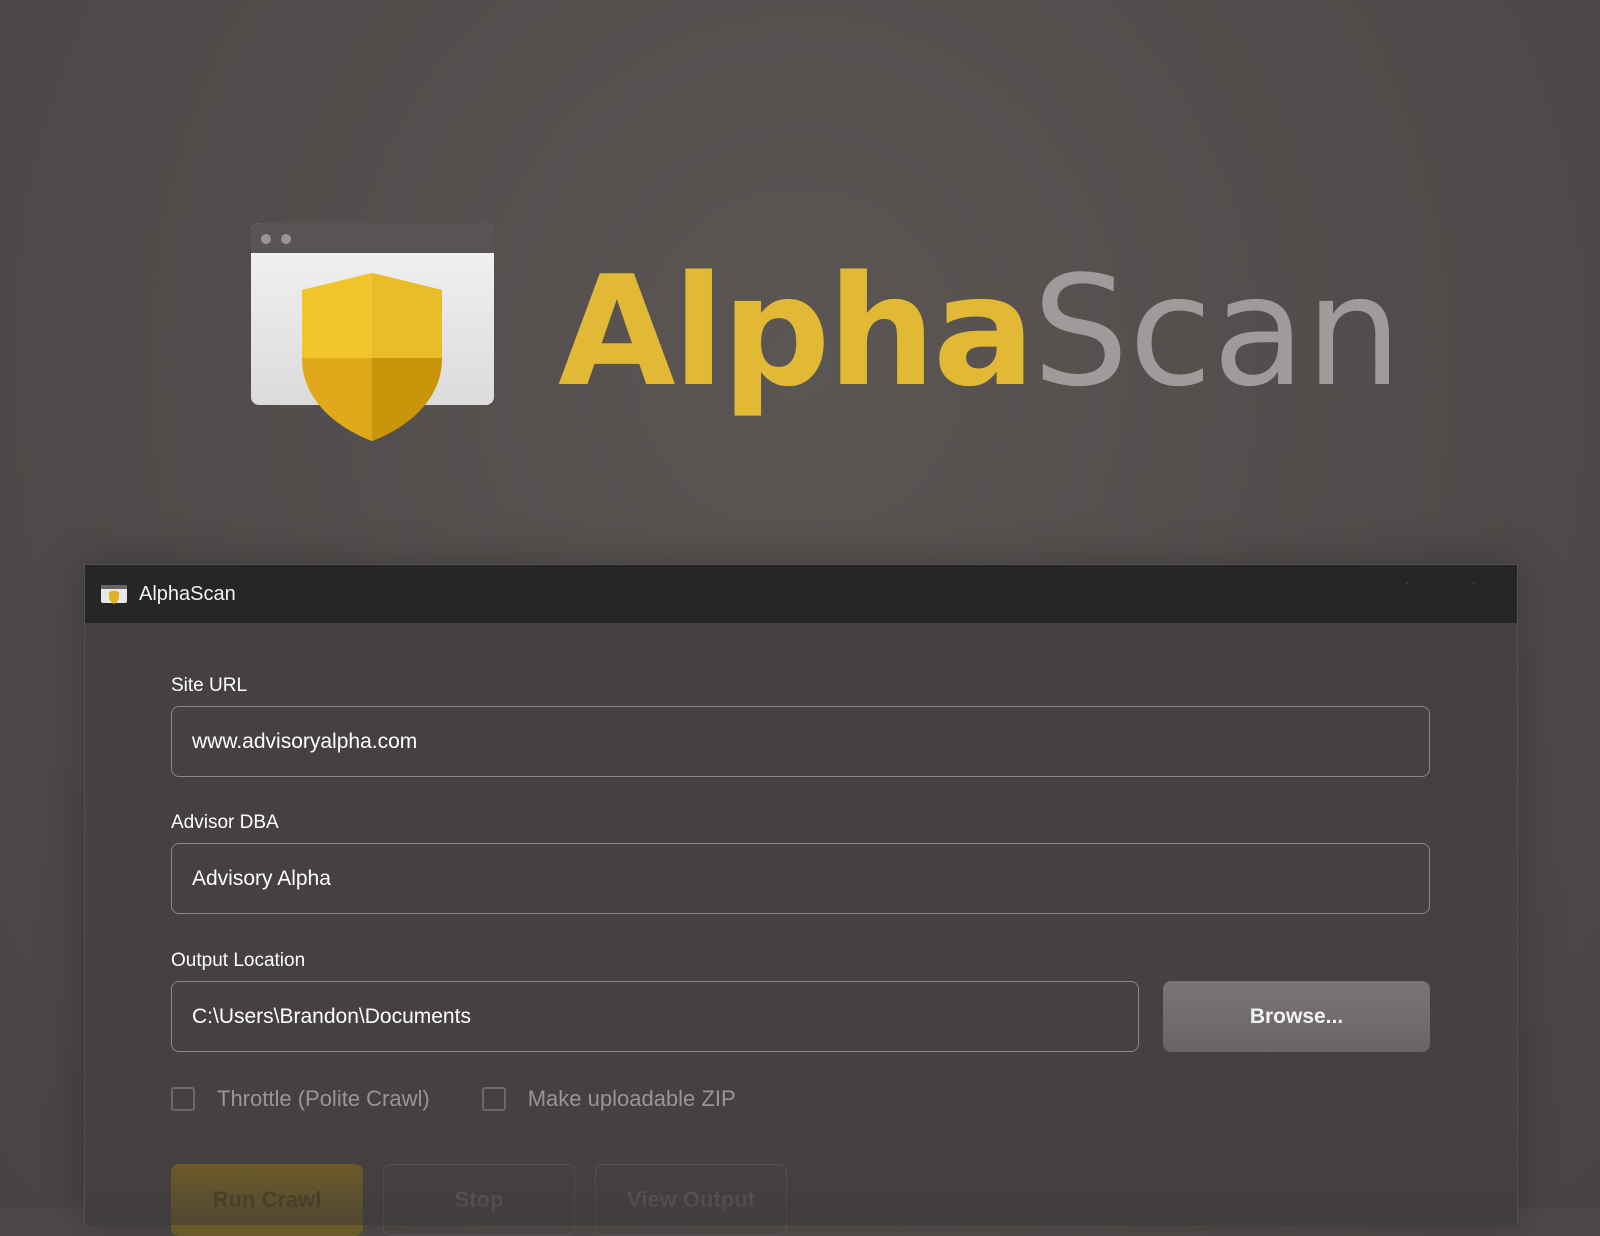 The image size is (1600, 1236). Describe the element at coordinates (1217, 331) in the screenshot. I see `wordmark-scan: Scan` at that location.